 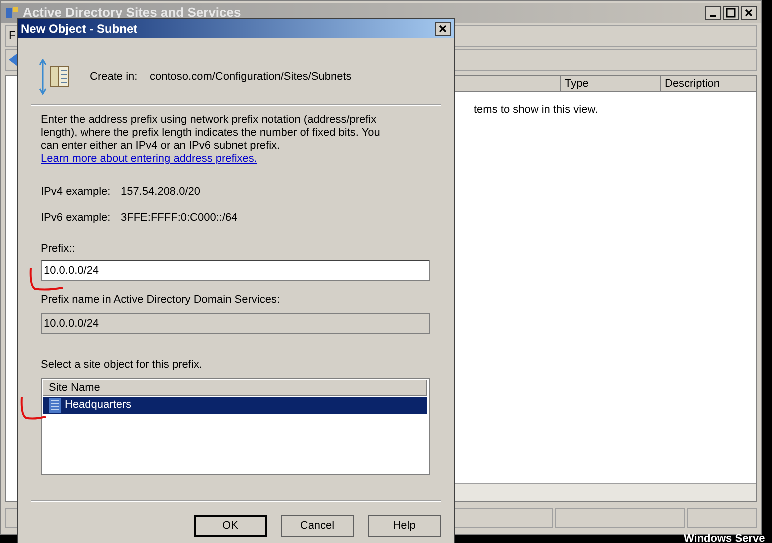 I want to click on maximize-icon, so click(x=731, y=13).